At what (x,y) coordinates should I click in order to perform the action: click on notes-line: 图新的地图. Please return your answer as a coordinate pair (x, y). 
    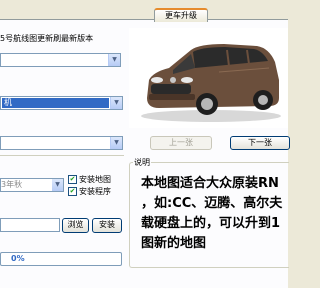
    Looking at the image, I should click on (174, 243).